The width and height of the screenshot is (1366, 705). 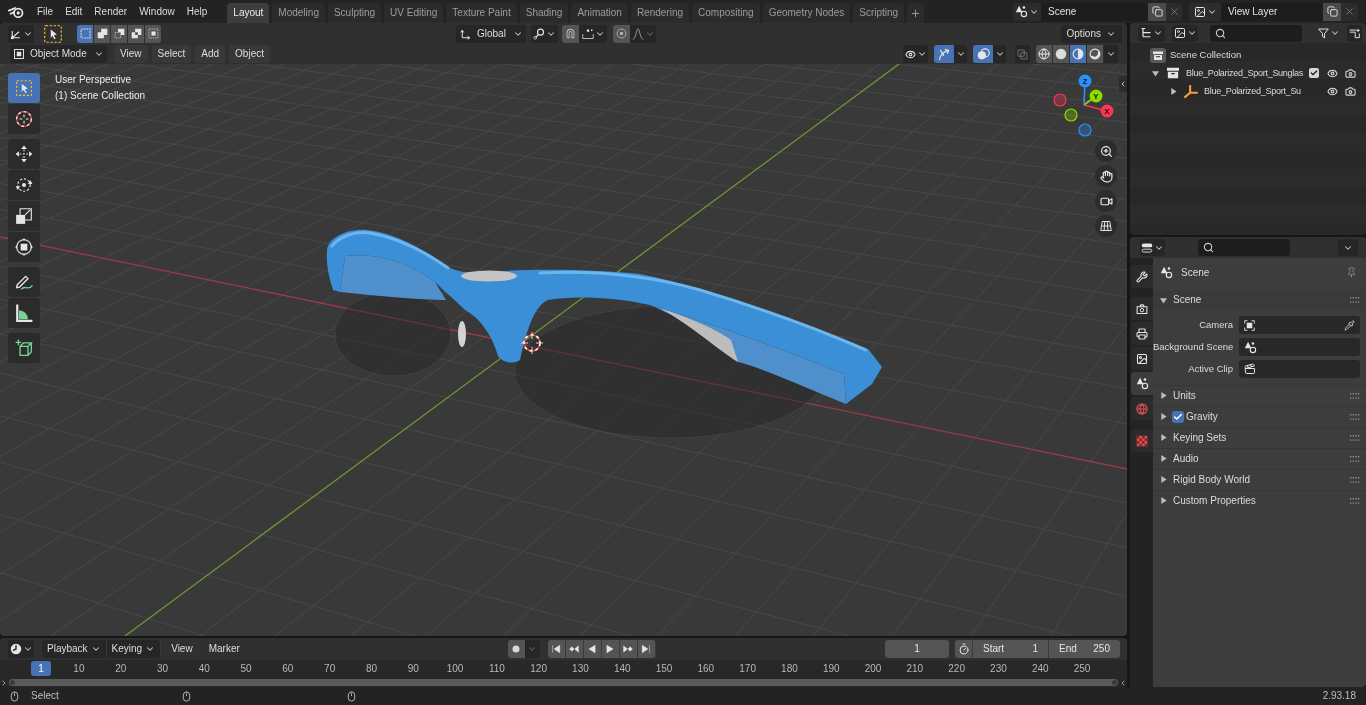 I want to click on proportional-edit-button, so click(x=621, y=33).